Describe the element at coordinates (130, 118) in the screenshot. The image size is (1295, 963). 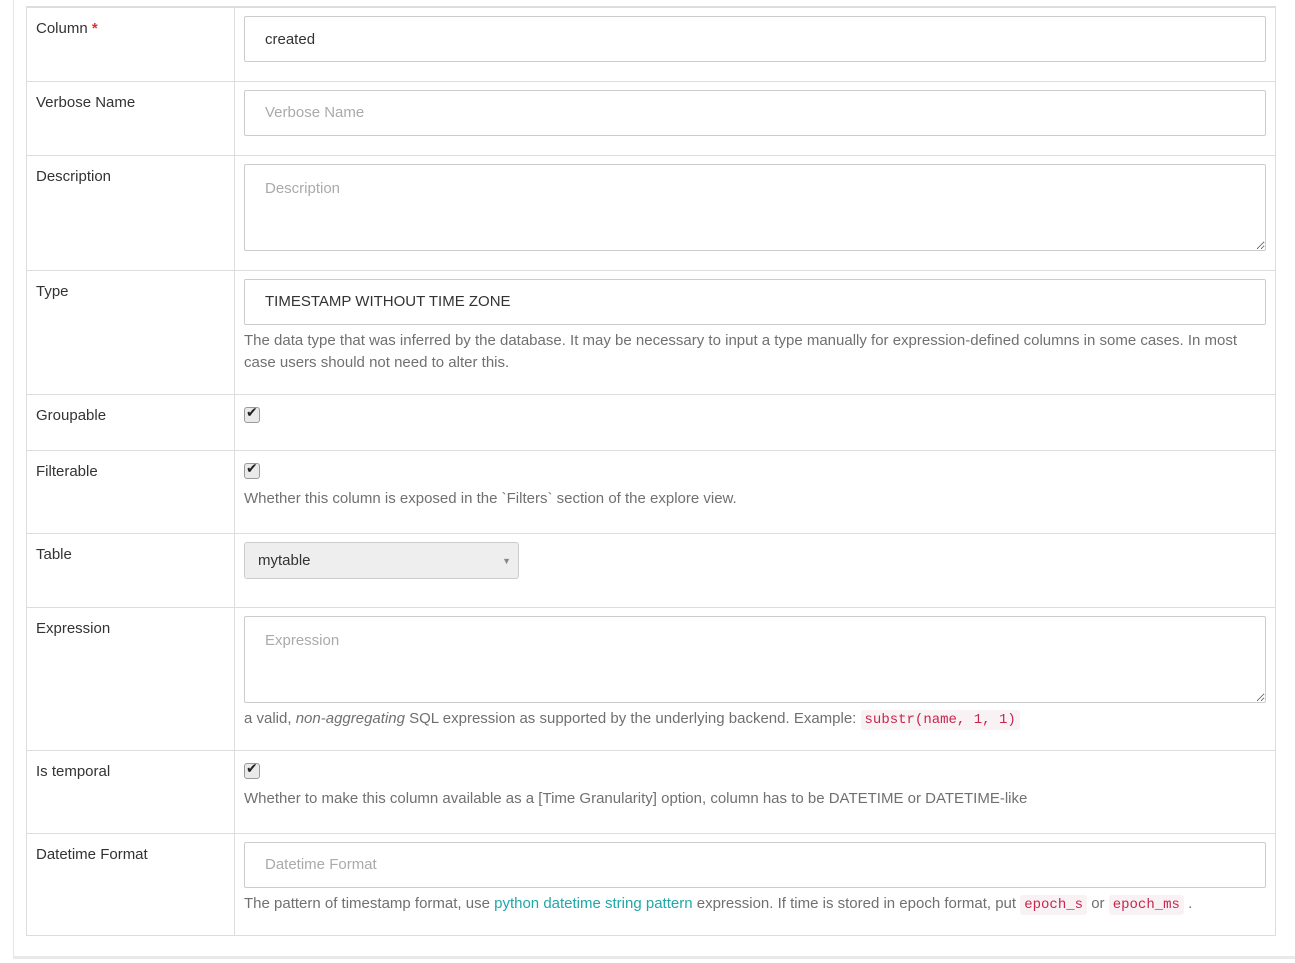
I see `label-cell: Verbose Name` at that location.